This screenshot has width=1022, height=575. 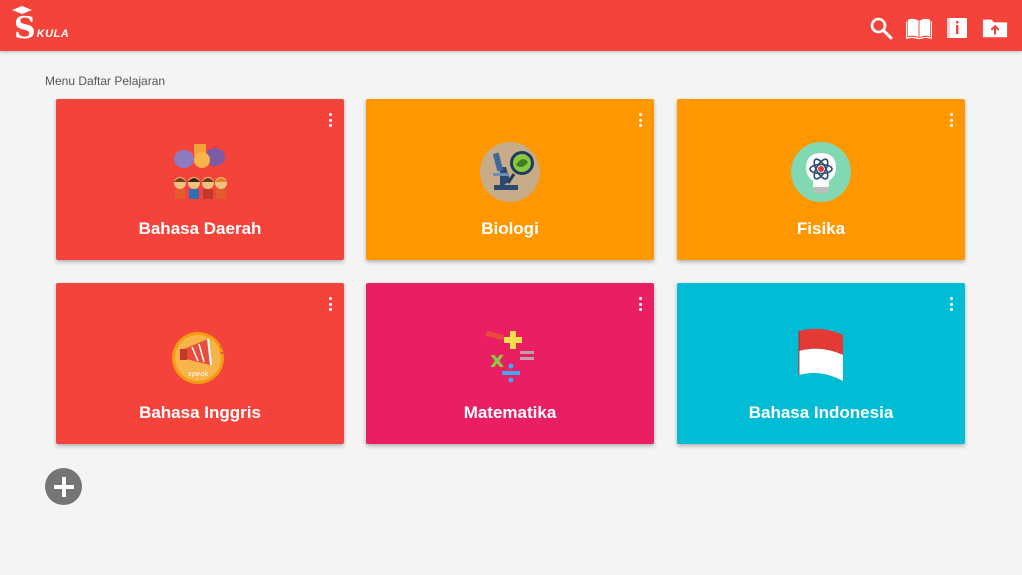 What do you see at coordinates (200, 412) in the screenshot?
I see `subject-label: Bahasa Inggris` at bounding box center [200, 412].